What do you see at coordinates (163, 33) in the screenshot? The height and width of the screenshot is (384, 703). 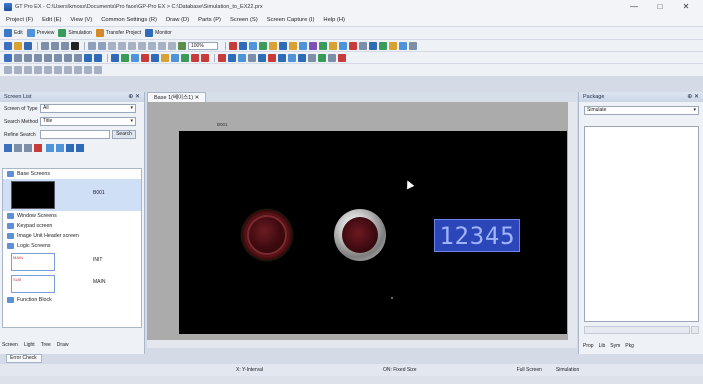 I see `monitor-button: Monitor` at bounding box center [163, 33].